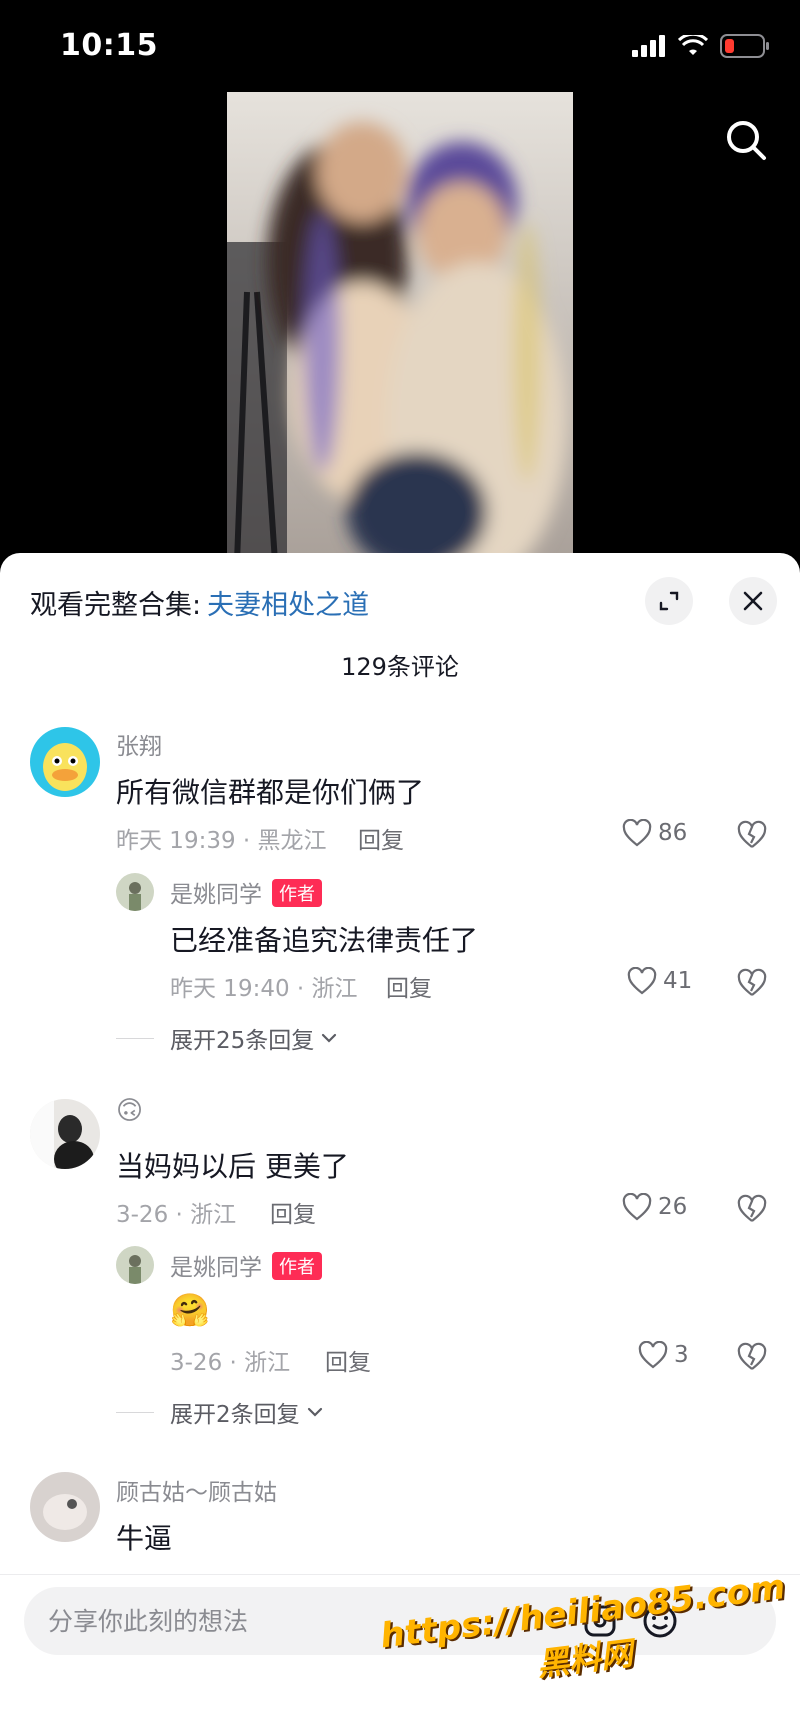  I want to click on like-count: 86, so click(673, 833).